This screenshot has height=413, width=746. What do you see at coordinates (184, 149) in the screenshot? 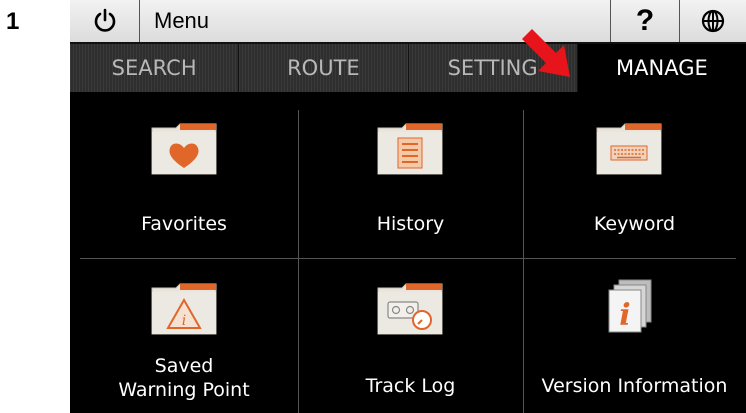
I see `heart-folder-icon` at bounding box center [184, 149].